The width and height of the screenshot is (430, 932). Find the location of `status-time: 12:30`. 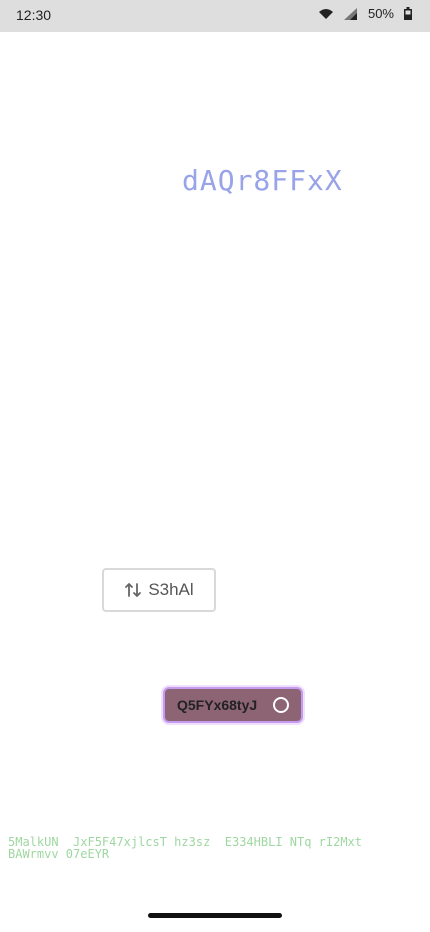

status-time: 12:30 is located at coordinates (34, 15).